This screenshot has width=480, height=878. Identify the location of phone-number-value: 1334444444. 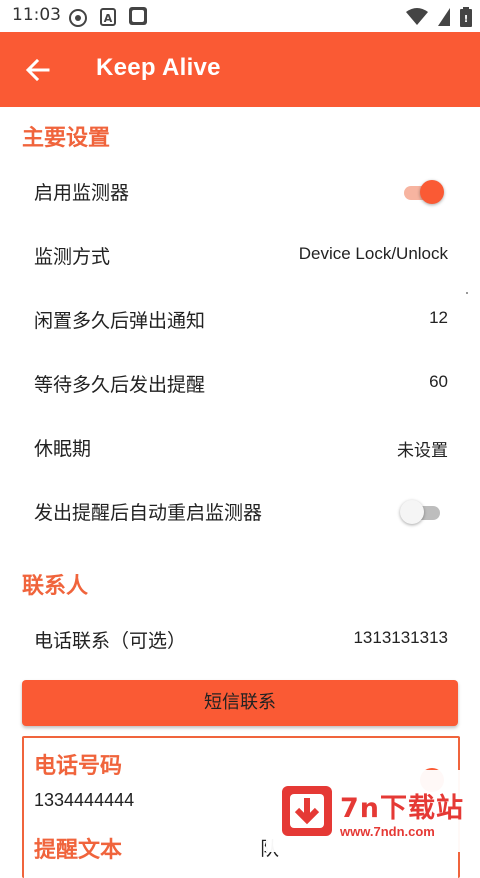
(84, 800).